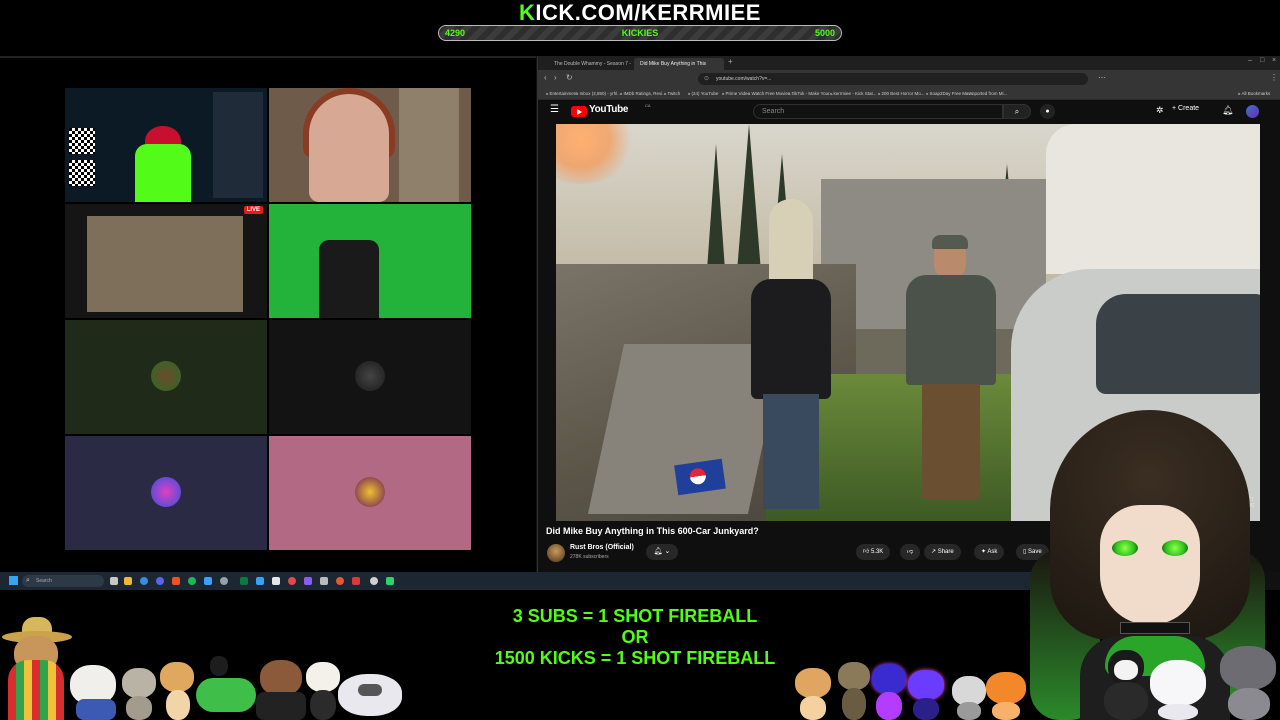 The width and height of the screenshot is (1280, 720). I want to click on bookmark-item: Prime Video, so click(736, 94).